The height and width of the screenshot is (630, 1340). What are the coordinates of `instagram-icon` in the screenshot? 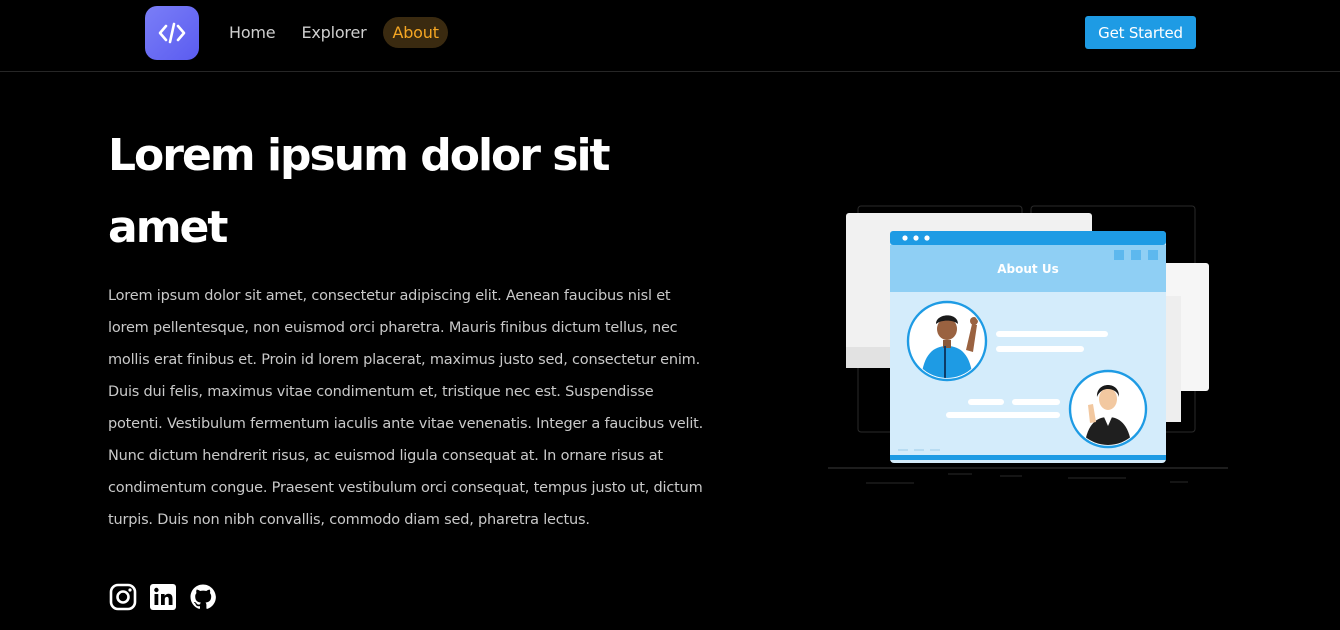 It's located at (123, 597).